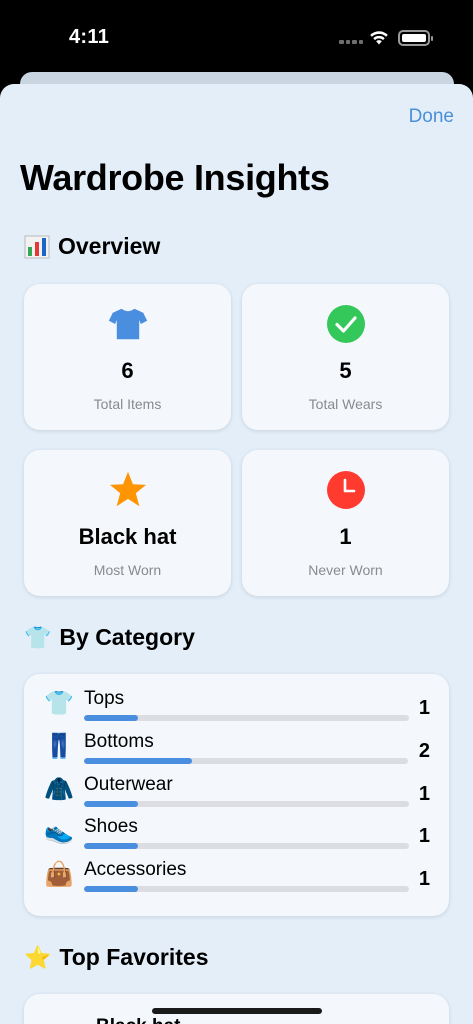 The width and height of the screenshot is (473, 1024). I want to click on overview-section-header: Overview, so click(92, 246).